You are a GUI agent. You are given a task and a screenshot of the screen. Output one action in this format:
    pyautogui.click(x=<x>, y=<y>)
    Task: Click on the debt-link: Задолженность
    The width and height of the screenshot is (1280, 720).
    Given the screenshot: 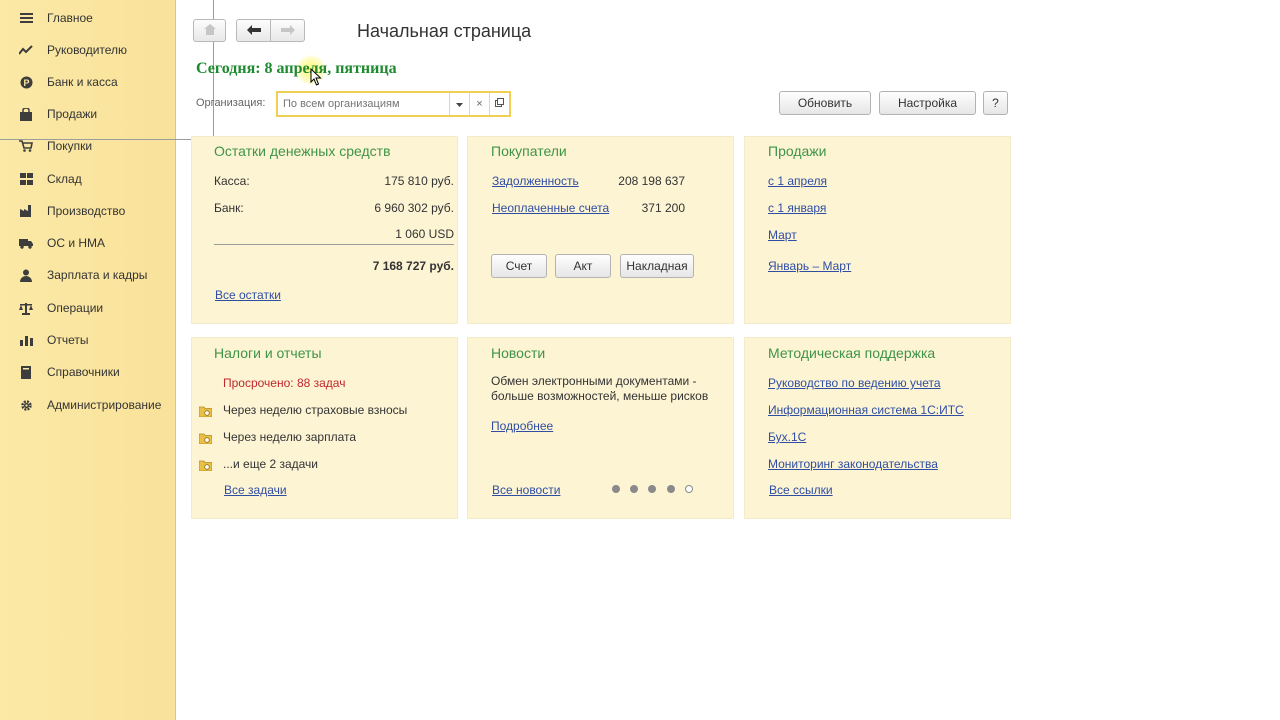 What is the action you would take?
    pyautogui.click(x=535, y=181)
    